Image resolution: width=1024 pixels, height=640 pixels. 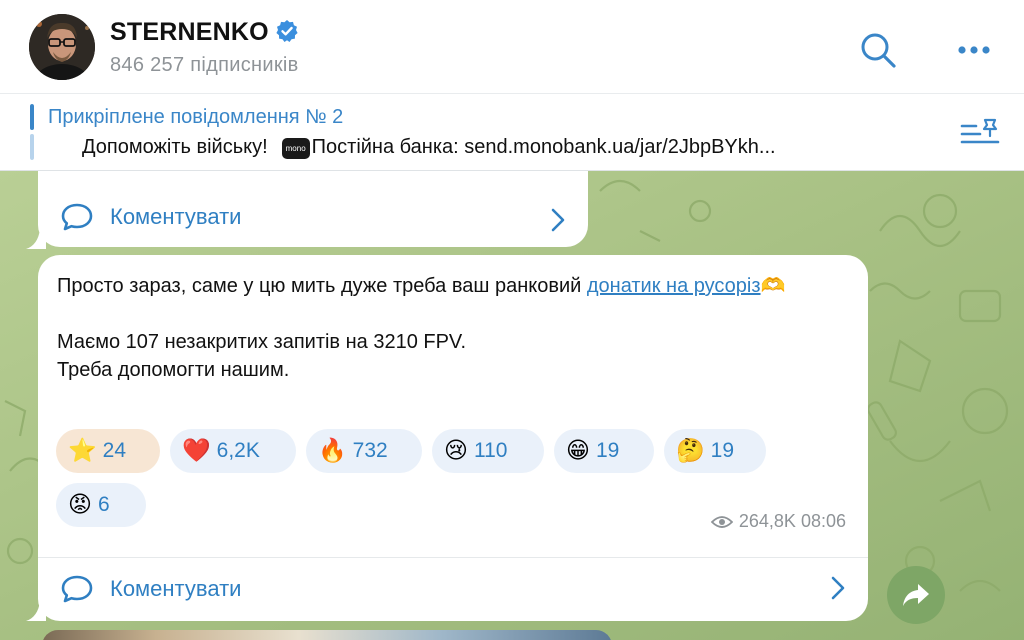 I want to click on more-options-button, so click(x=974, y=50).